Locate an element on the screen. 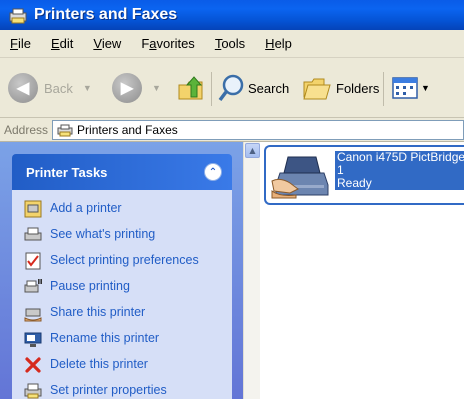 The width and height of the screenshot is (464, 399). task-share-printer: Share this printer is located at coordinates (122, 313).